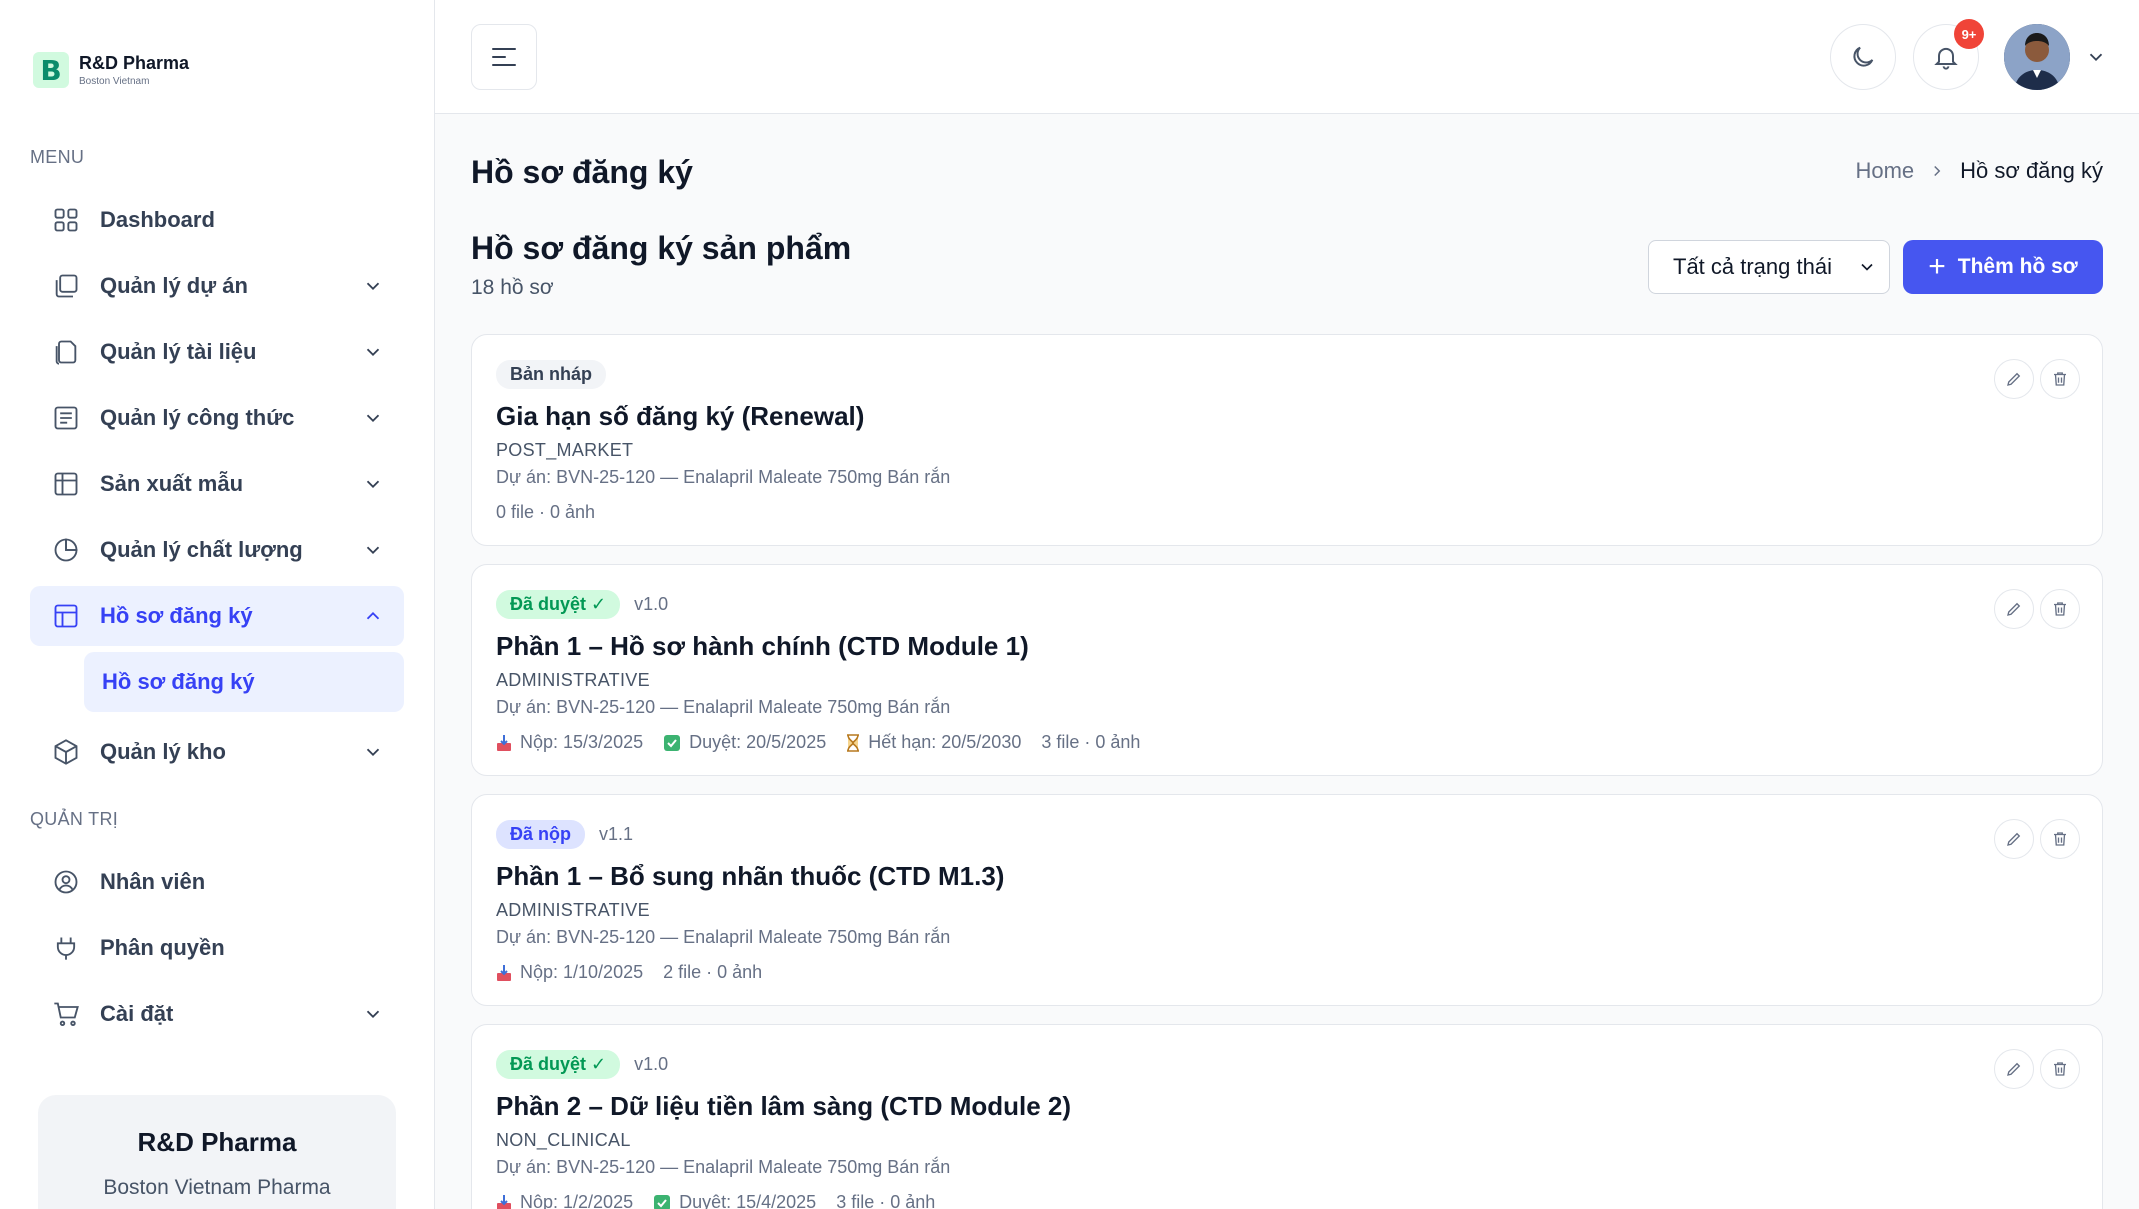  Describe the element at coordinates (137, 1013) in the screenshot. I see `sidebar-item-label: Cài đặt` at that location.